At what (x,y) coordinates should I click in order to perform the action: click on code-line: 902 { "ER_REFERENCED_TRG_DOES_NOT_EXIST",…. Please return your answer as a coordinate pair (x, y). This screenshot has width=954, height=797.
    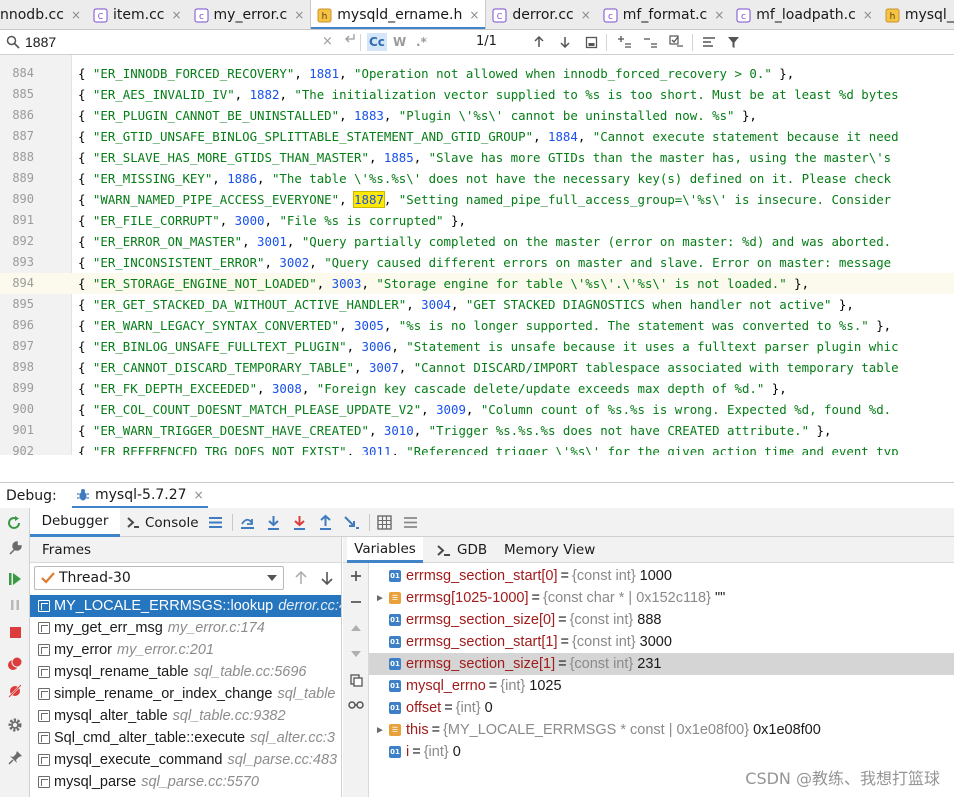
    Looking at the image, I should click on (477, 448).